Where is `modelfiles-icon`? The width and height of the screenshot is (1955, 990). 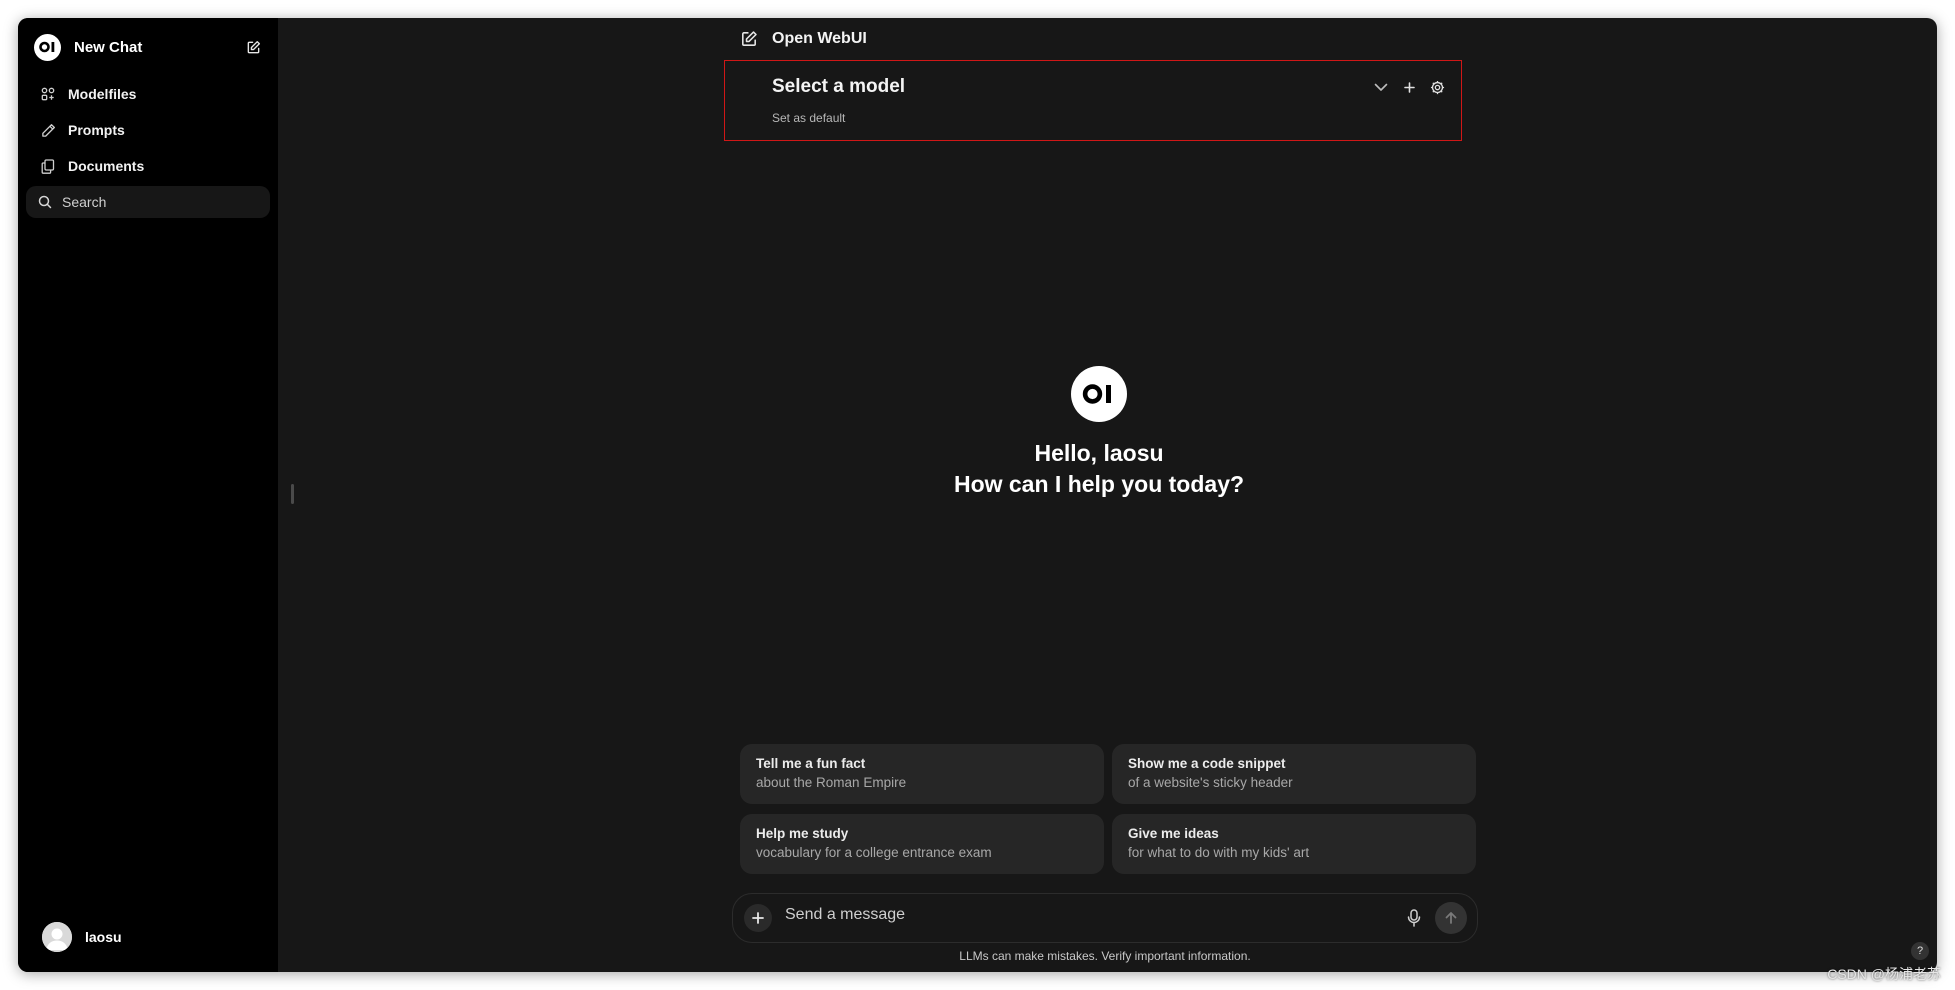 modelfiles-icon is located at coordinates (48, 94).